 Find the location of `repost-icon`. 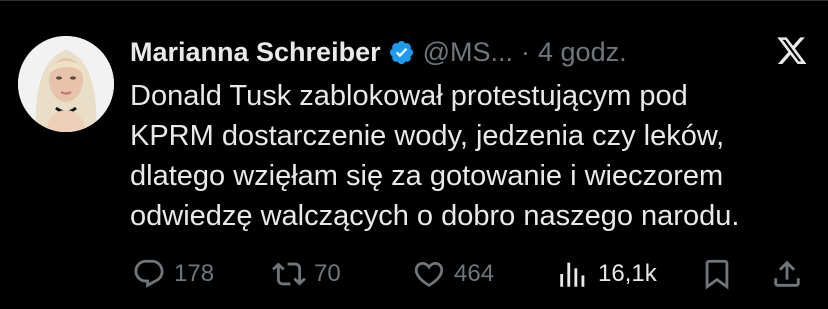

repost-icon is located at coordinates (289, 274).